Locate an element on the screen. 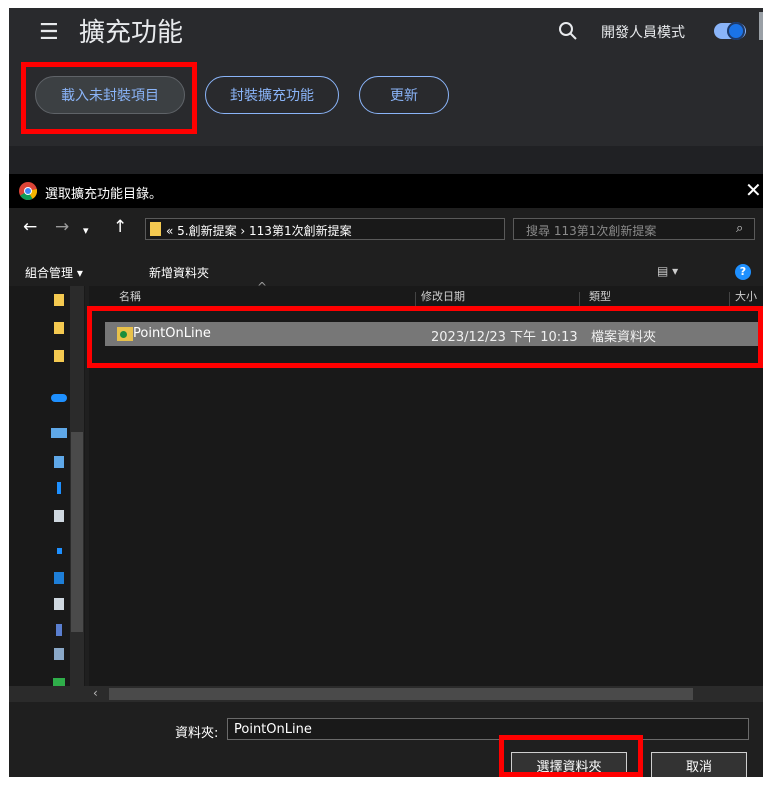 The width and height of the screenshot is (763, 785). horizontal-scrollbar: ‹ is located at coordinates (386, 694).